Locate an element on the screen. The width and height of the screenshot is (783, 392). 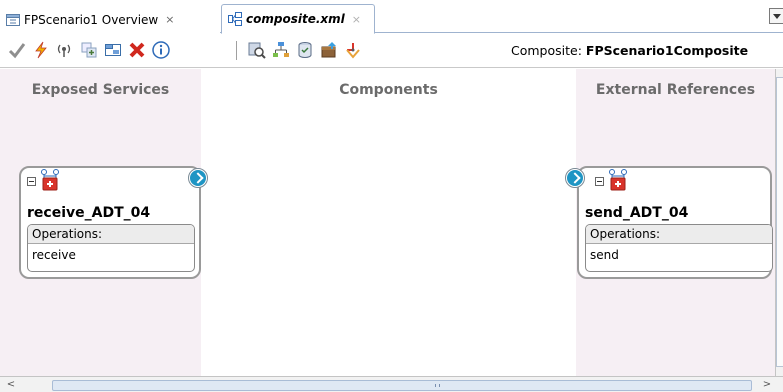
info-icon is located at coordinates (161, 50).